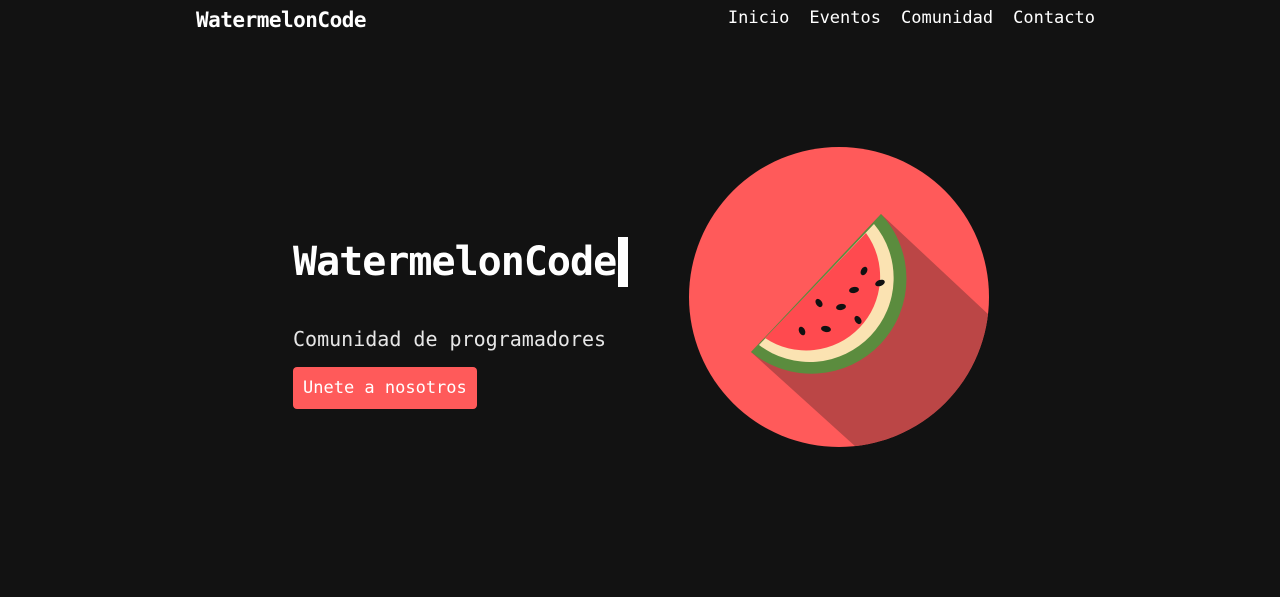  What do you see at coordinates (845, 18) in the screenshot?
I see `nav-link-eventos: Eventos` at bounding box center [845, 18].